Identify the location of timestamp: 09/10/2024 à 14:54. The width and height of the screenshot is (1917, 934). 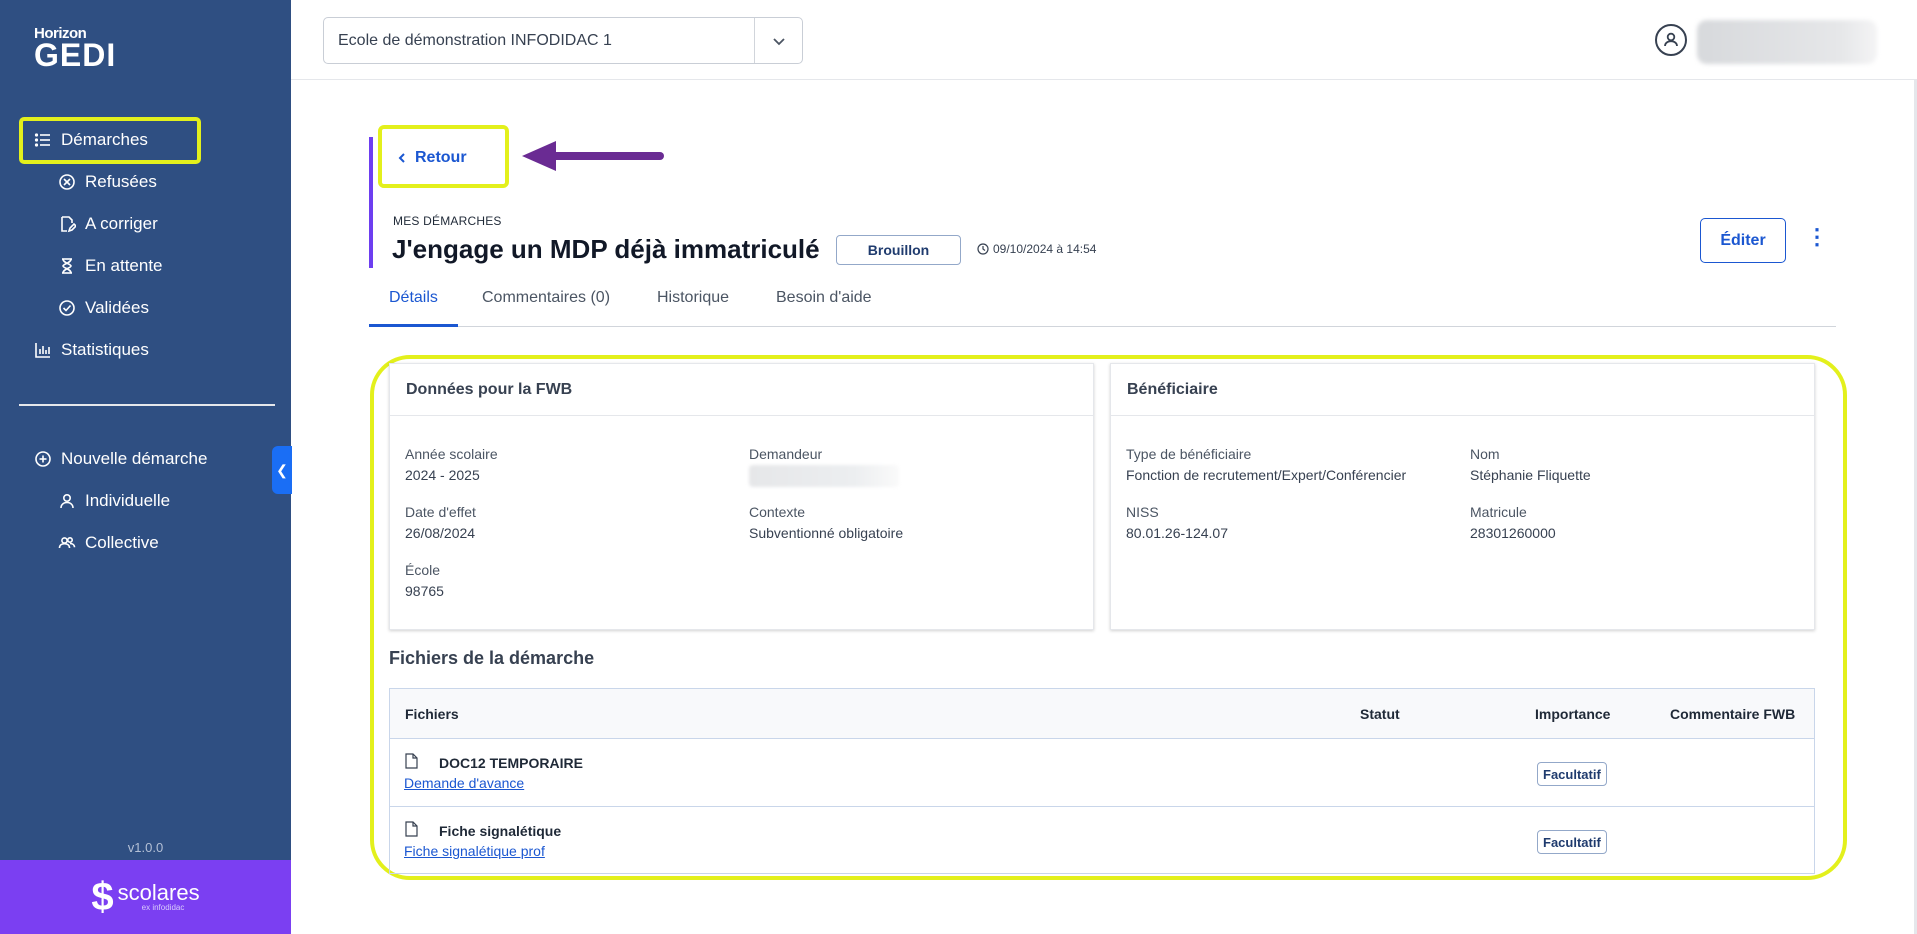
(1036, 249).